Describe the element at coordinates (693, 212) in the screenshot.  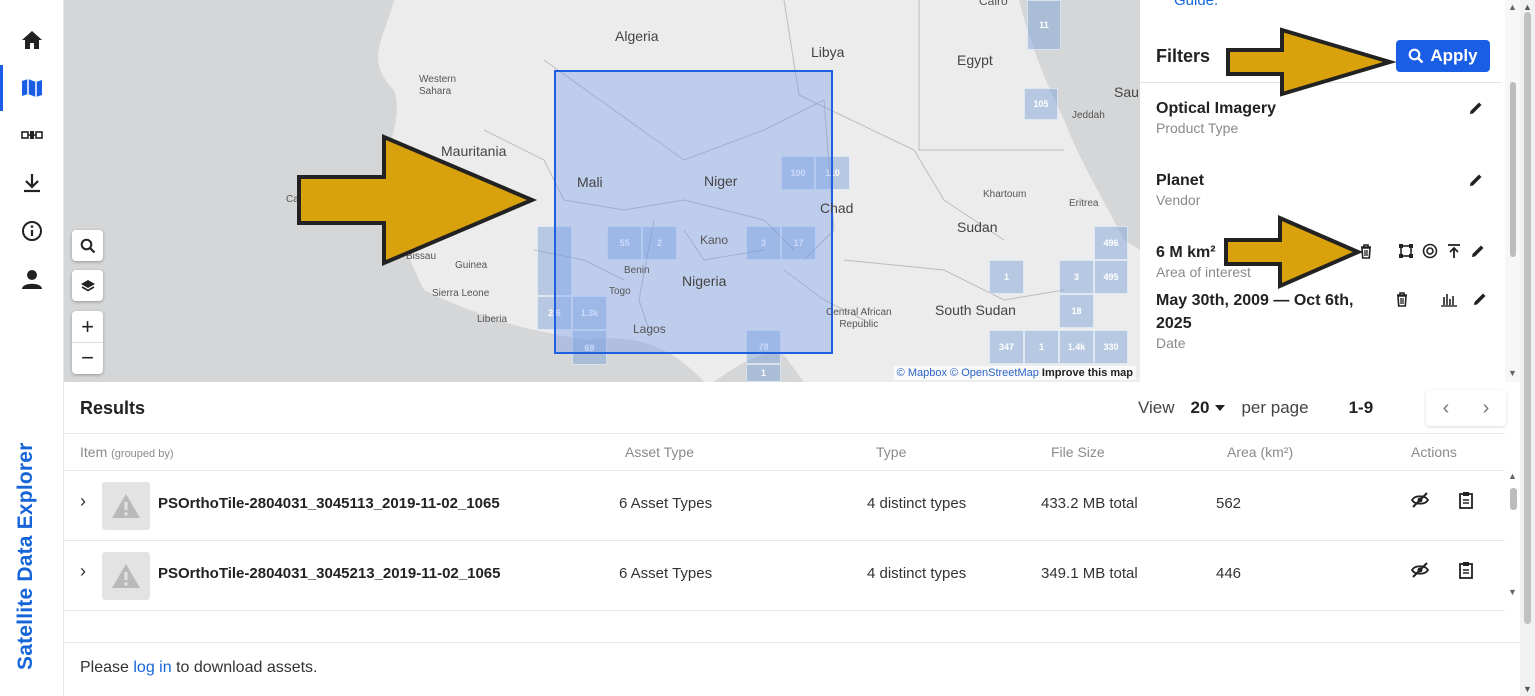
I see `area-of-interest-rectangle` at that location.